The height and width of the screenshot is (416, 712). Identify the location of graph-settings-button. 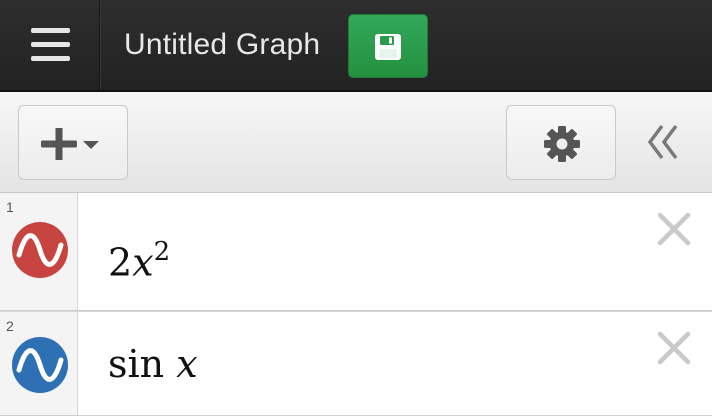
(561, 142).